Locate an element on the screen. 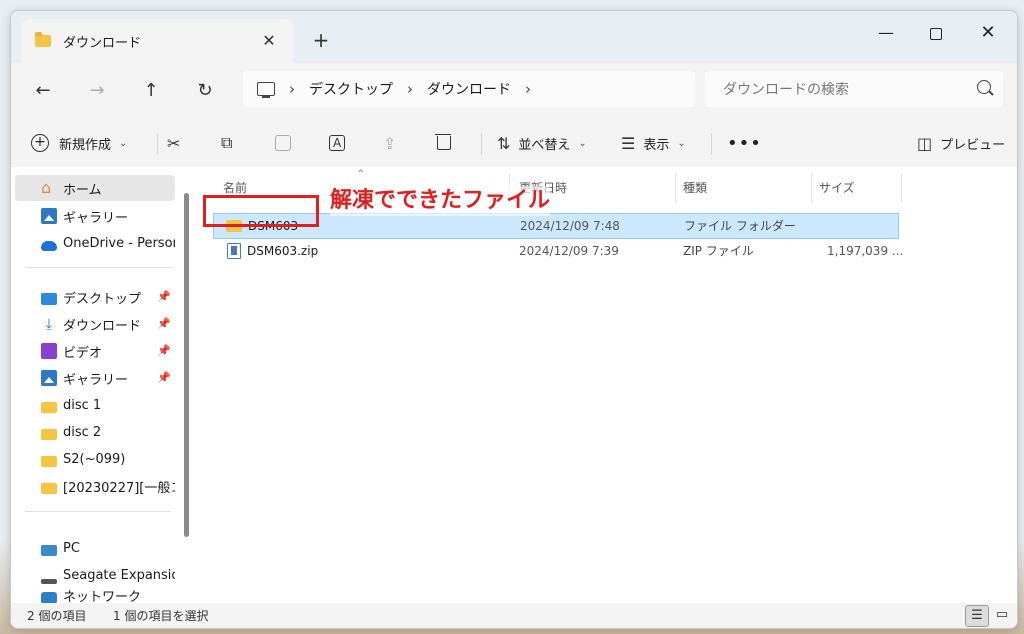 The width and height of the screenshot is (1024, 634). sidebar-item-label: [20230227][一般コ is located at coordinates (119, 488).